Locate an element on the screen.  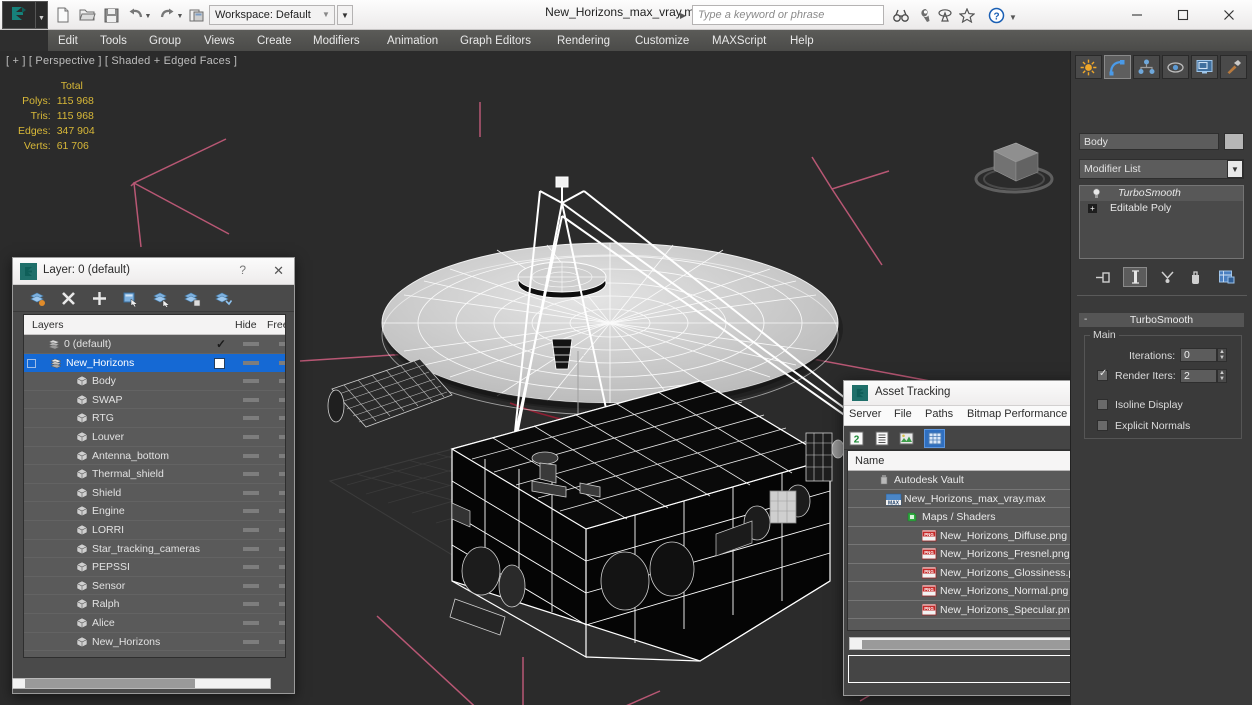
list-view-icon is located at coordinates (881, 438).